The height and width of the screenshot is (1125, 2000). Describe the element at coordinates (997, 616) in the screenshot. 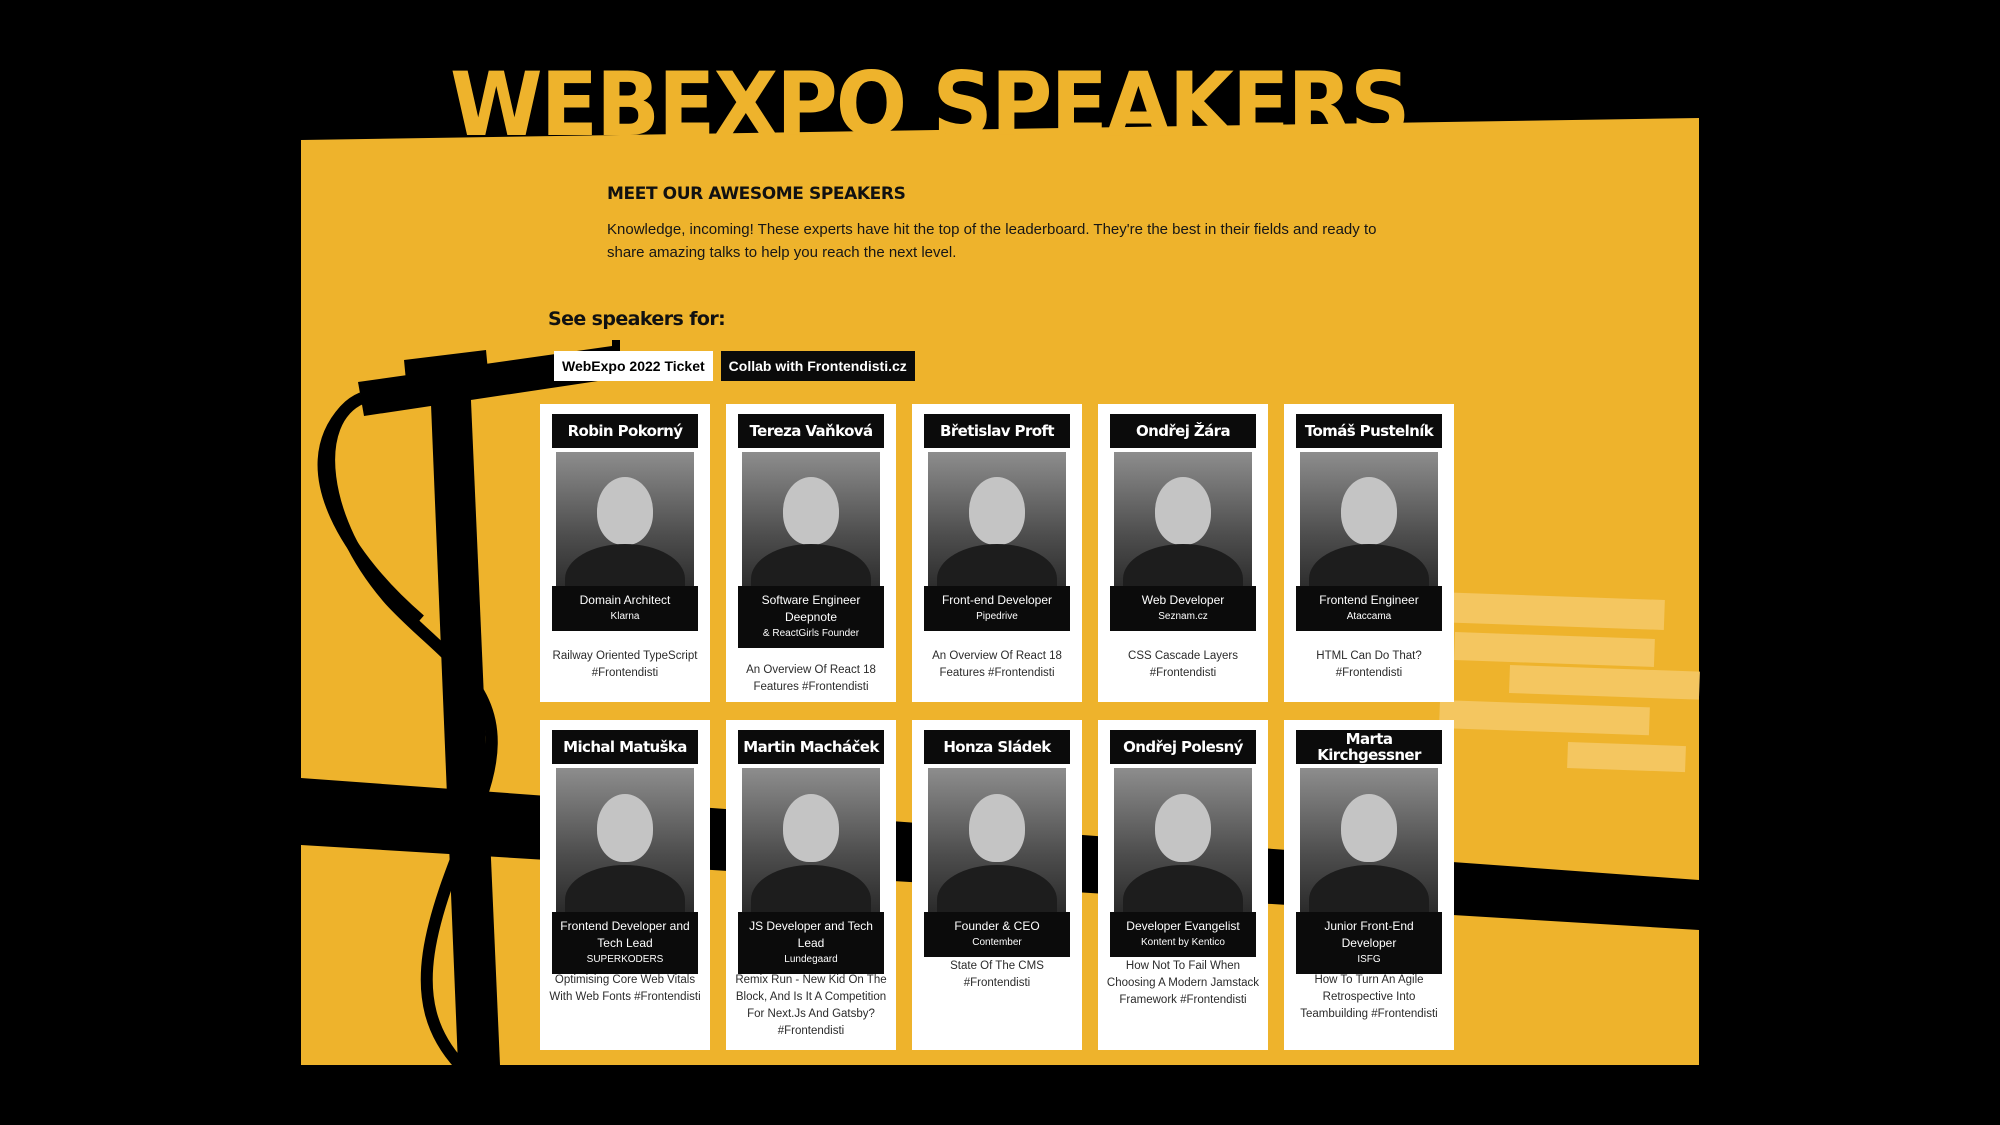

I see `speaker-company: Pipedrive` at that location.